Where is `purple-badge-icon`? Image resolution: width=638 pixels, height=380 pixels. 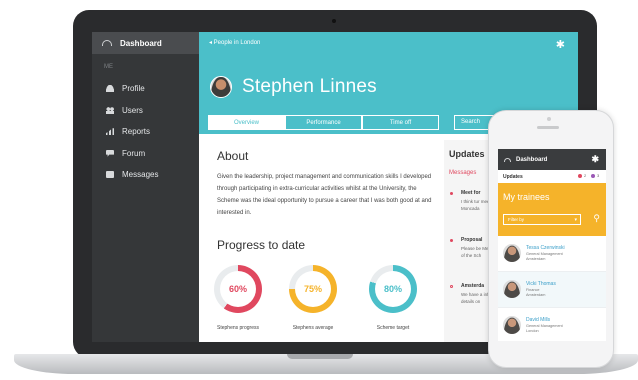
purple-badge-icon is located at coordinates (593, 176).